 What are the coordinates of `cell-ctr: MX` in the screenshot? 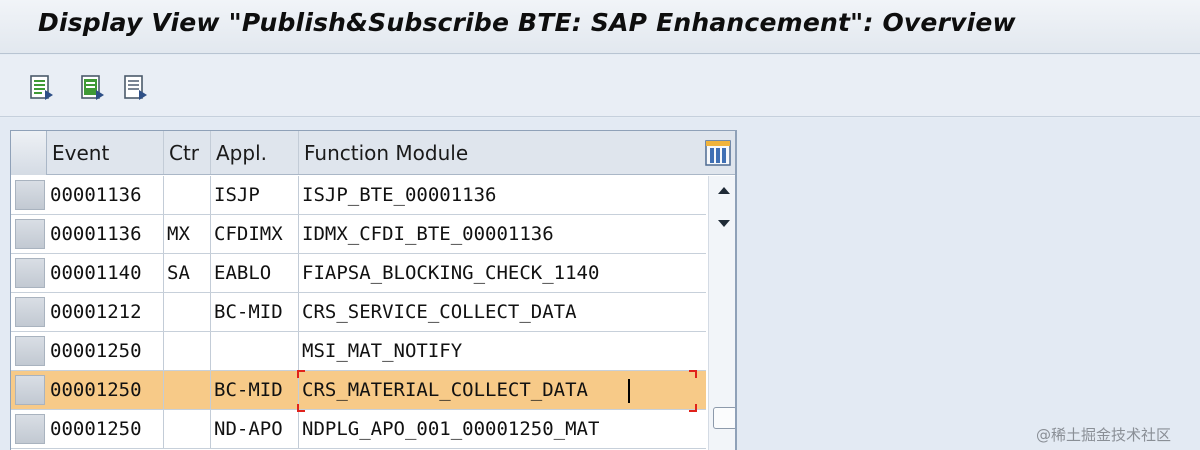 It's located at (187, 234).